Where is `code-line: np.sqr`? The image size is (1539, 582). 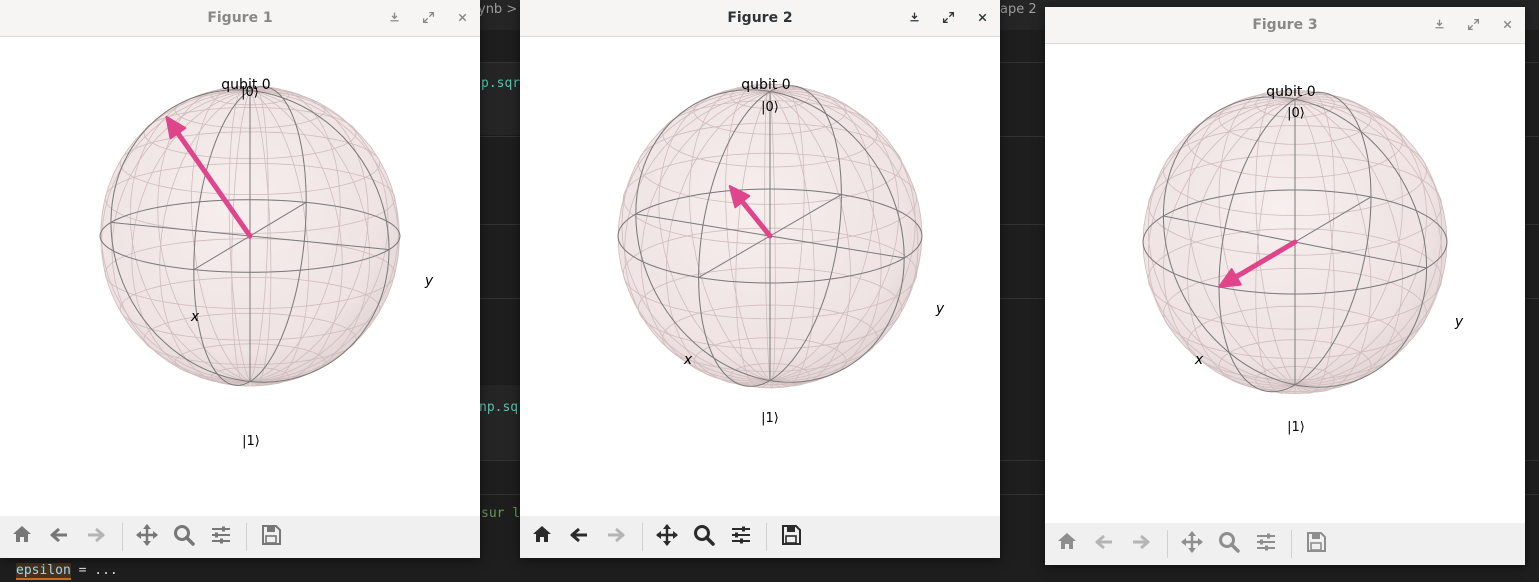
code-line: np.sqr is located at coordinates (502, 407).